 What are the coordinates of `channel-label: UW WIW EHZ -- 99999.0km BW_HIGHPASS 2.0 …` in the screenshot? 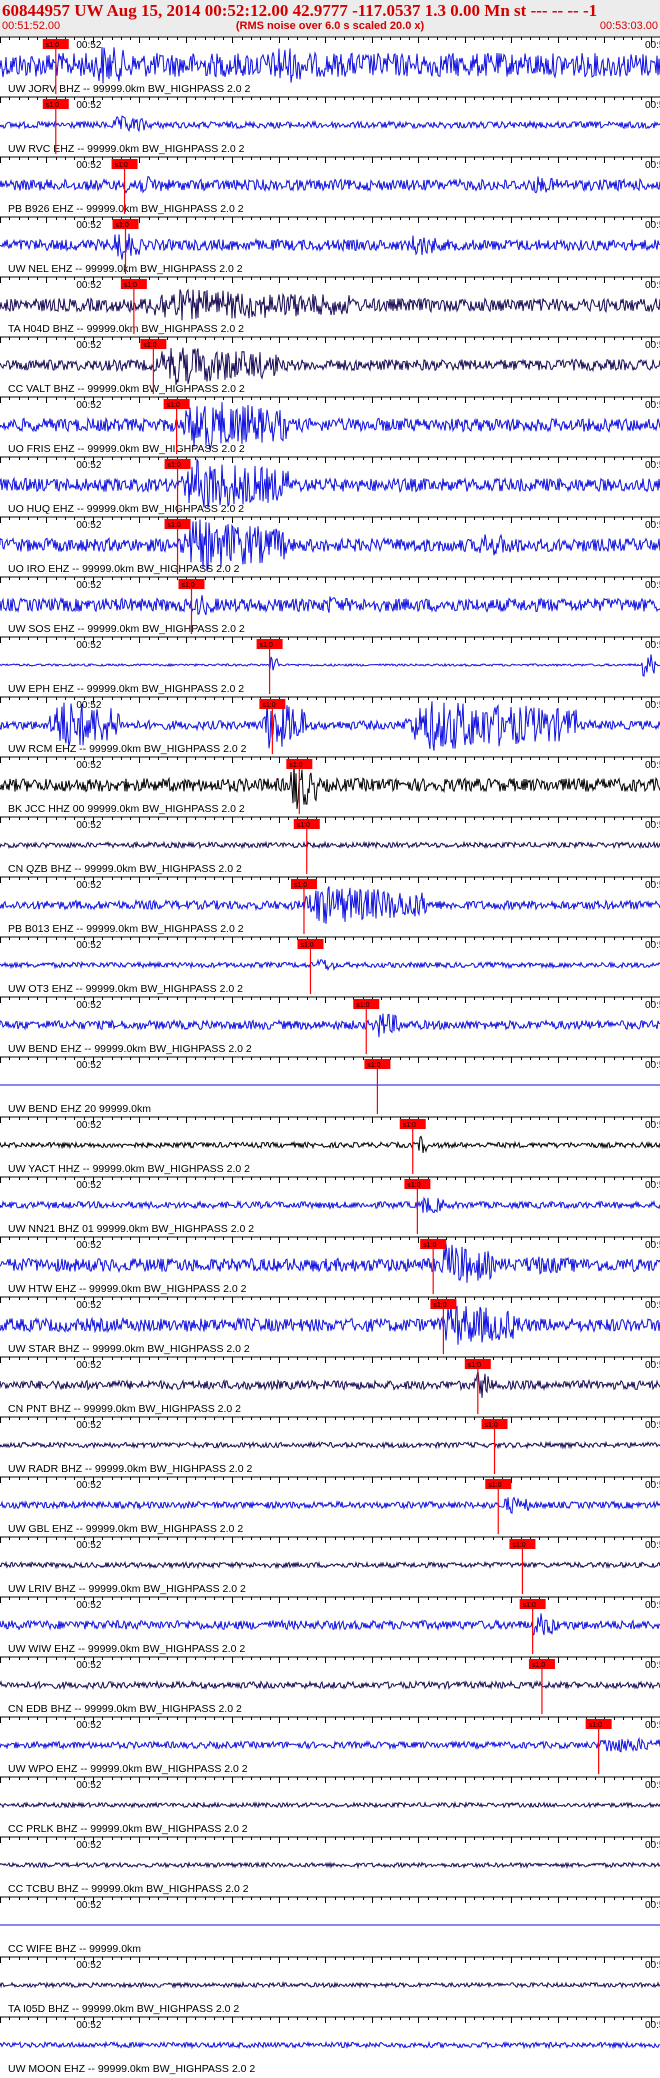 It's located at (126, 1649).